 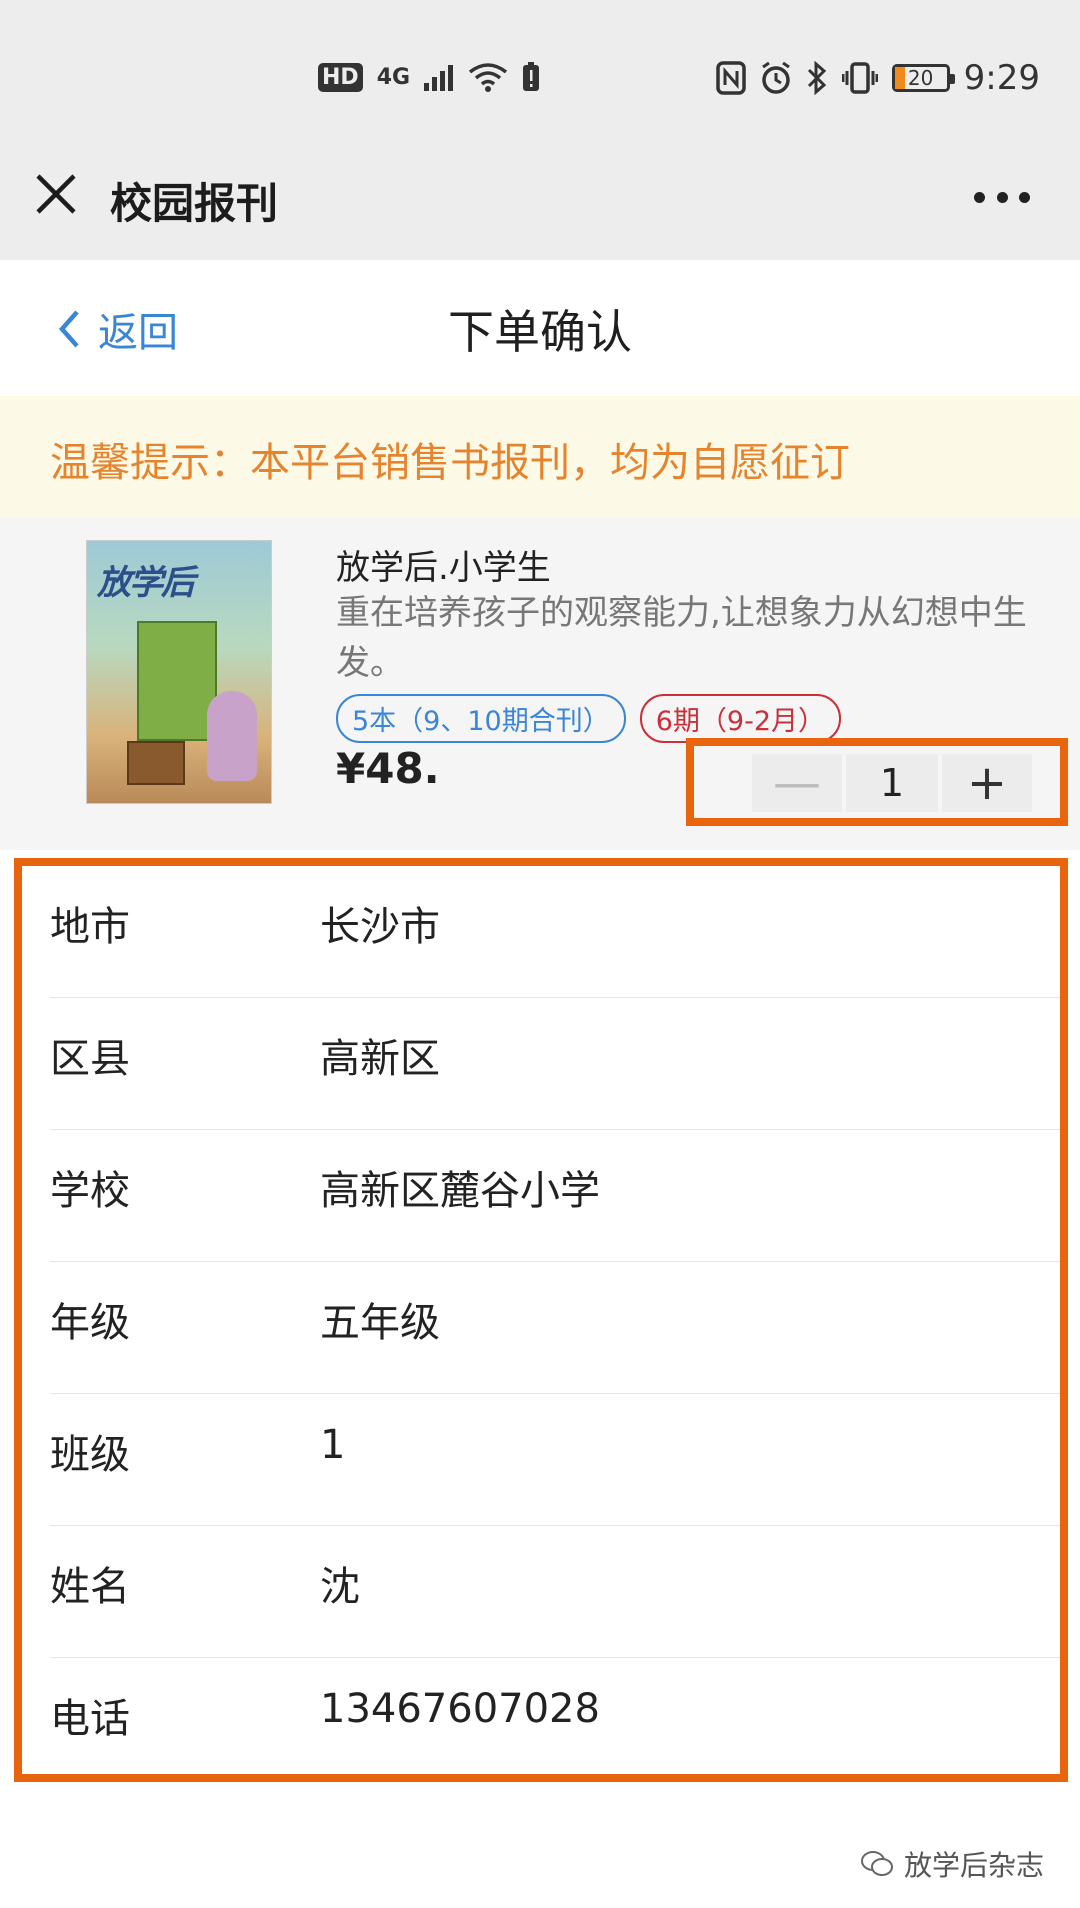 I want to click on notice-text: 温馨提示：本平台销售书报刊，均为自愿征订, so click(x=450, y=463).